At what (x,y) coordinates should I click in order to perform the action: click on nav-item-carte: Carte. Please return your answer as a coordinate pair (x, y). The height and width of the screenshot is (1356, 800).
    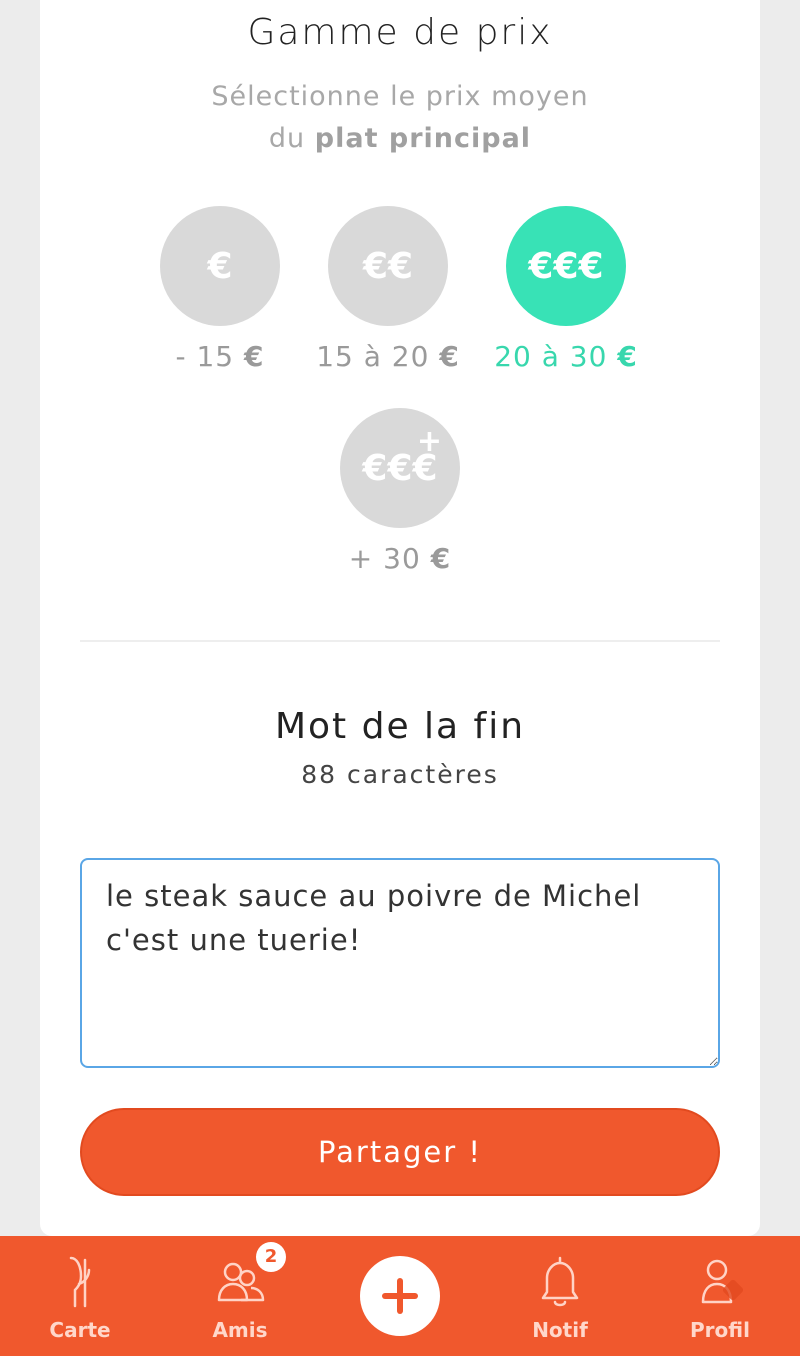
    Looking at the image, I should click on (80, 1296).